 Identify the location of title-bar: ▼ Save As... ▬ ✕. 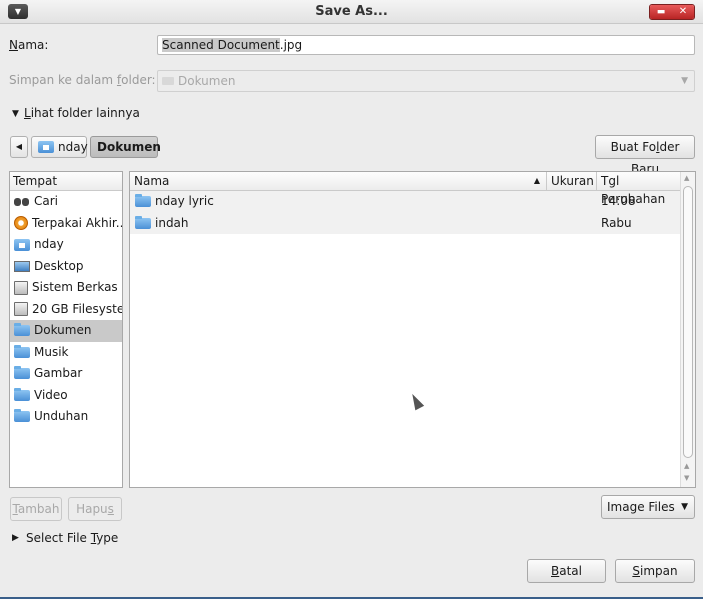
(351, 12).